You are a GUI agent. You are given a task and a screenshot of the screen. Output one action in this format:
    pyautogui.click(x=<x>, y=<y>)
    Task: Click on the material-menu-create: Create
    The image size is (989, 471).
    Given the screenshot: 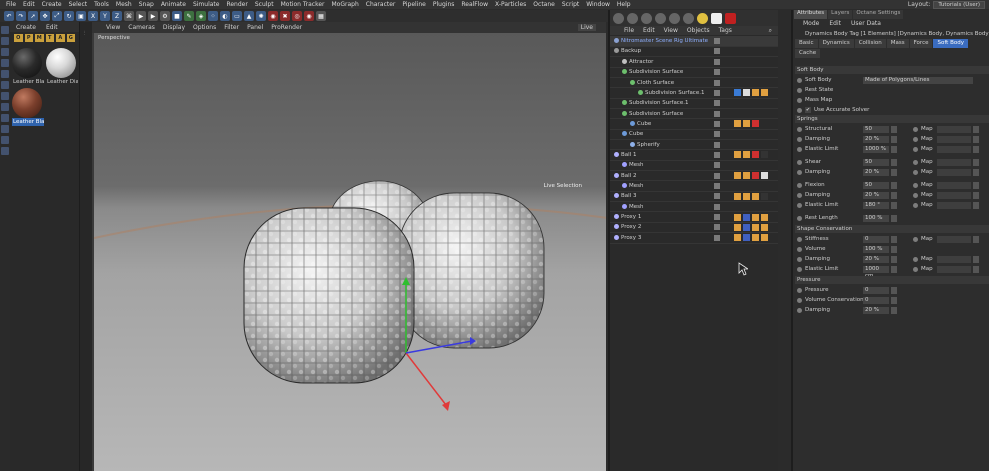 What is the action you would take?
    pyautogui.click(x=26, y=27)
    